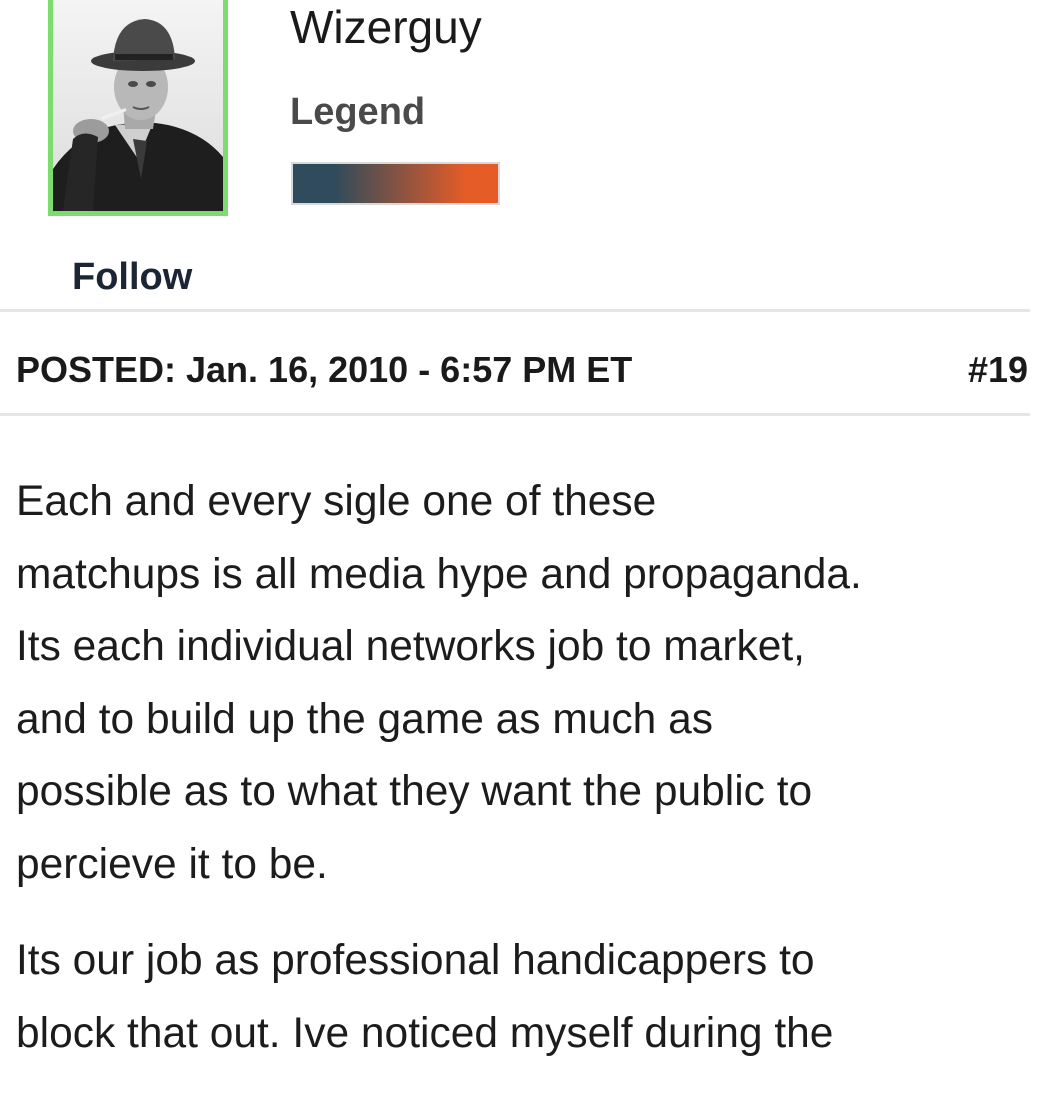 This screenshot has height=1094, width=1057. I want to click on follow-button: Follow, so click(132, 277).